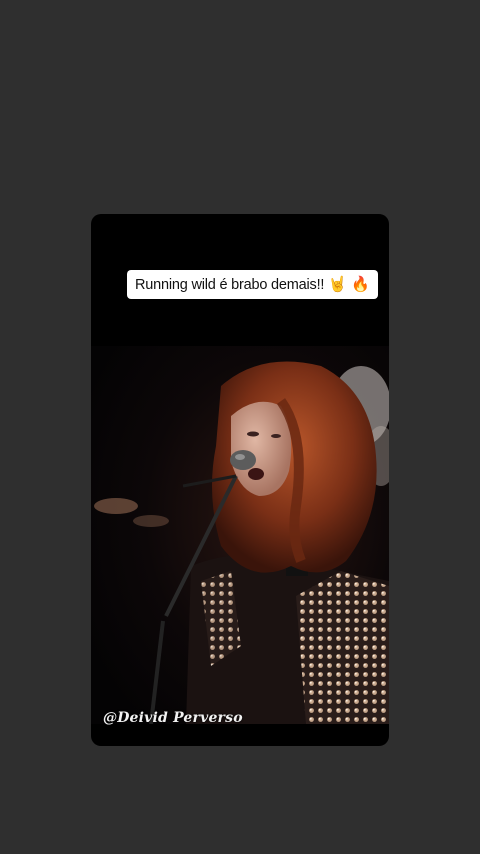  What do you see at coordinates (337, 284) in the screenshot?
I see `horns-emoji-icon: 🤘` at bounding box center [337, 284].